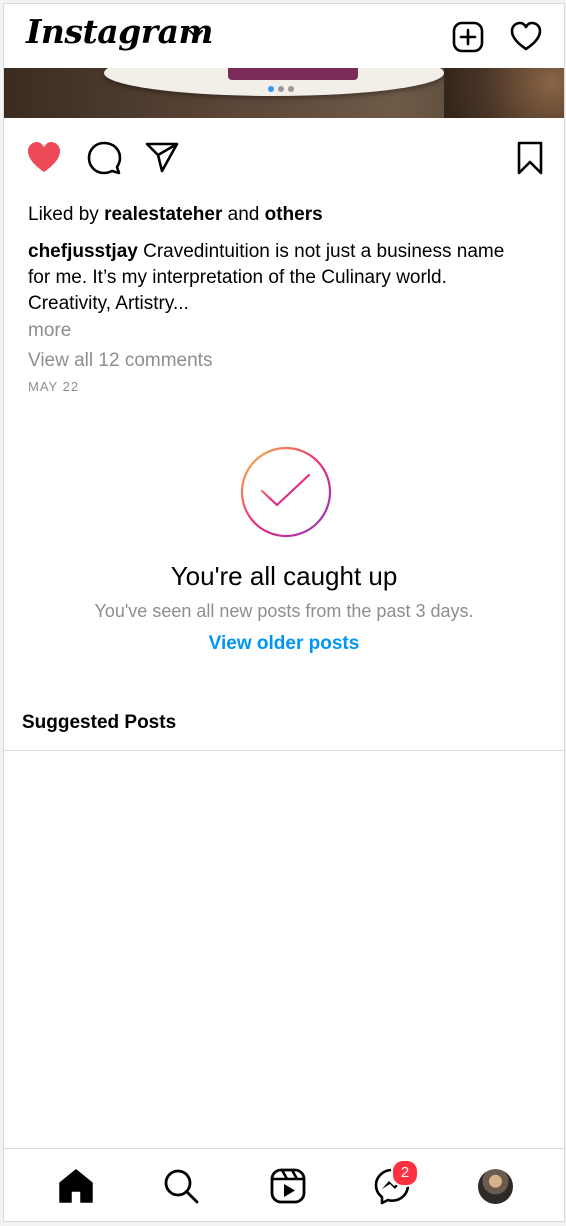  I want to click on hand-graphic, so click(504, 93).